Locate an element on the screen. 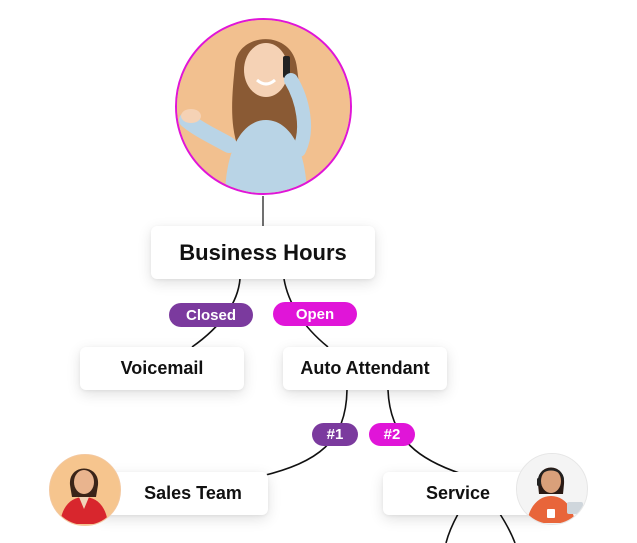 The height and width of the screenshot is (543, 637). option-two-label: #2 is located at coordinates (392, 434).